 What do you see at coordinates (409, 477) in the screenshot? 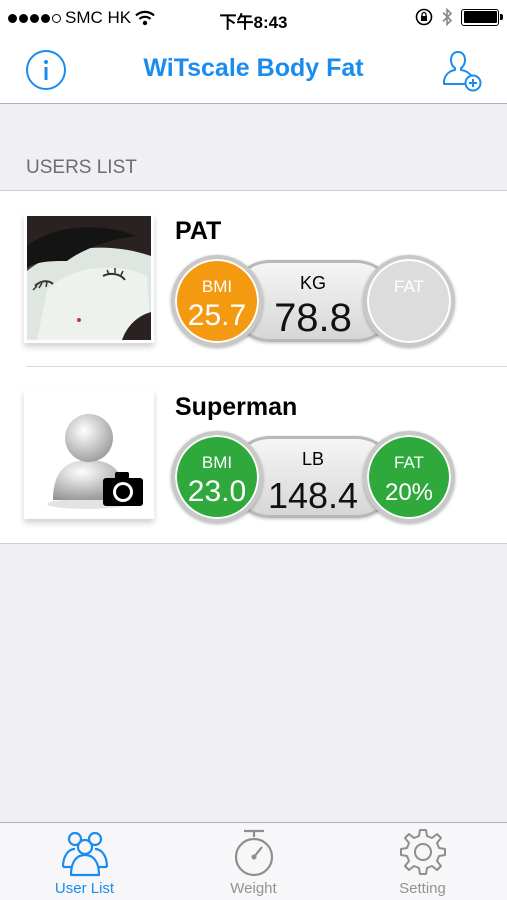
I see `fat-badge: FAT 20%` at bounding box center [409, 477].